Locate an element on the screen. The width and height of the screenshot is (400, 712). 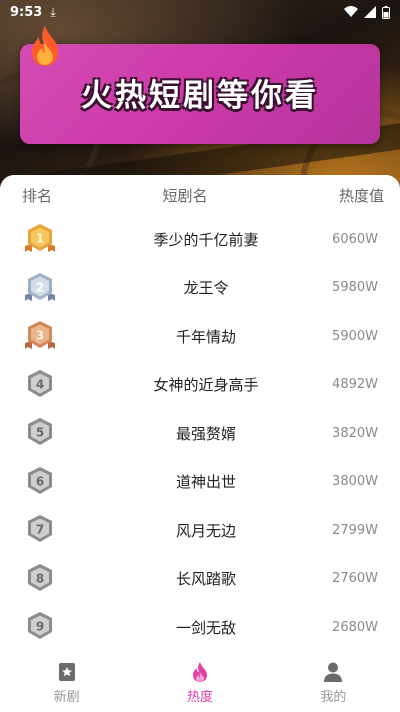
svg-text: 3 is located at coordinates (40, 336).